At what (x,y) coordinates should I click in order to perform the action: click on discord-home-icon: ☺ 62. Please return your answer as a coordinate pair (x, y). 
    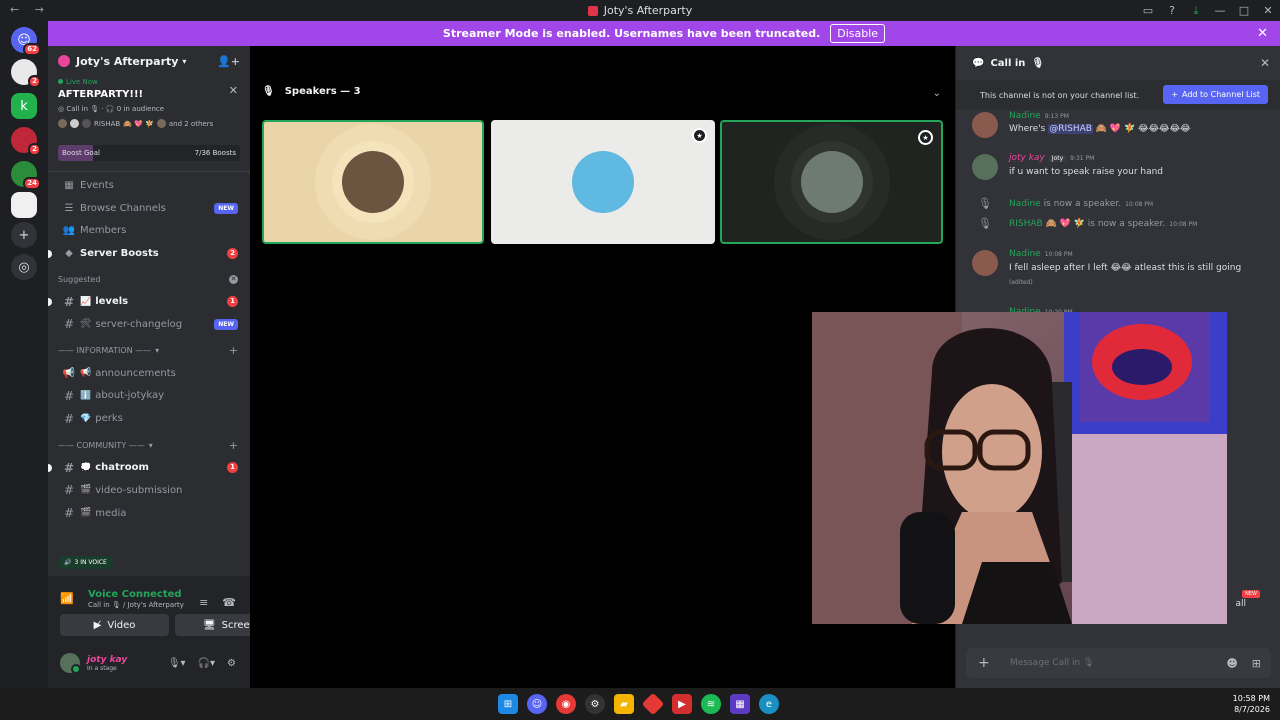
    Looking at the image, I should click on (26, 41).